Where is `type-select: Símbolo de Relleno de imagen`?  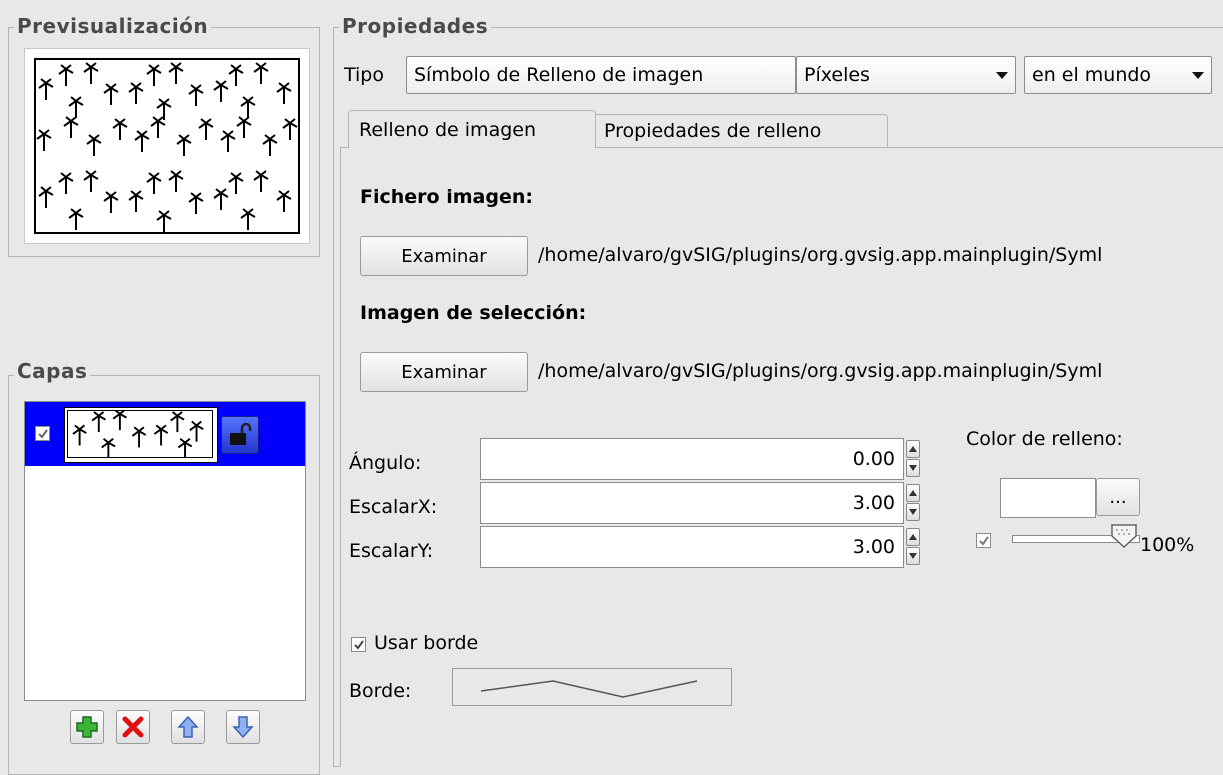
type-select: Símbolo de Relleno de imagen is located at coordinates (601, 75).